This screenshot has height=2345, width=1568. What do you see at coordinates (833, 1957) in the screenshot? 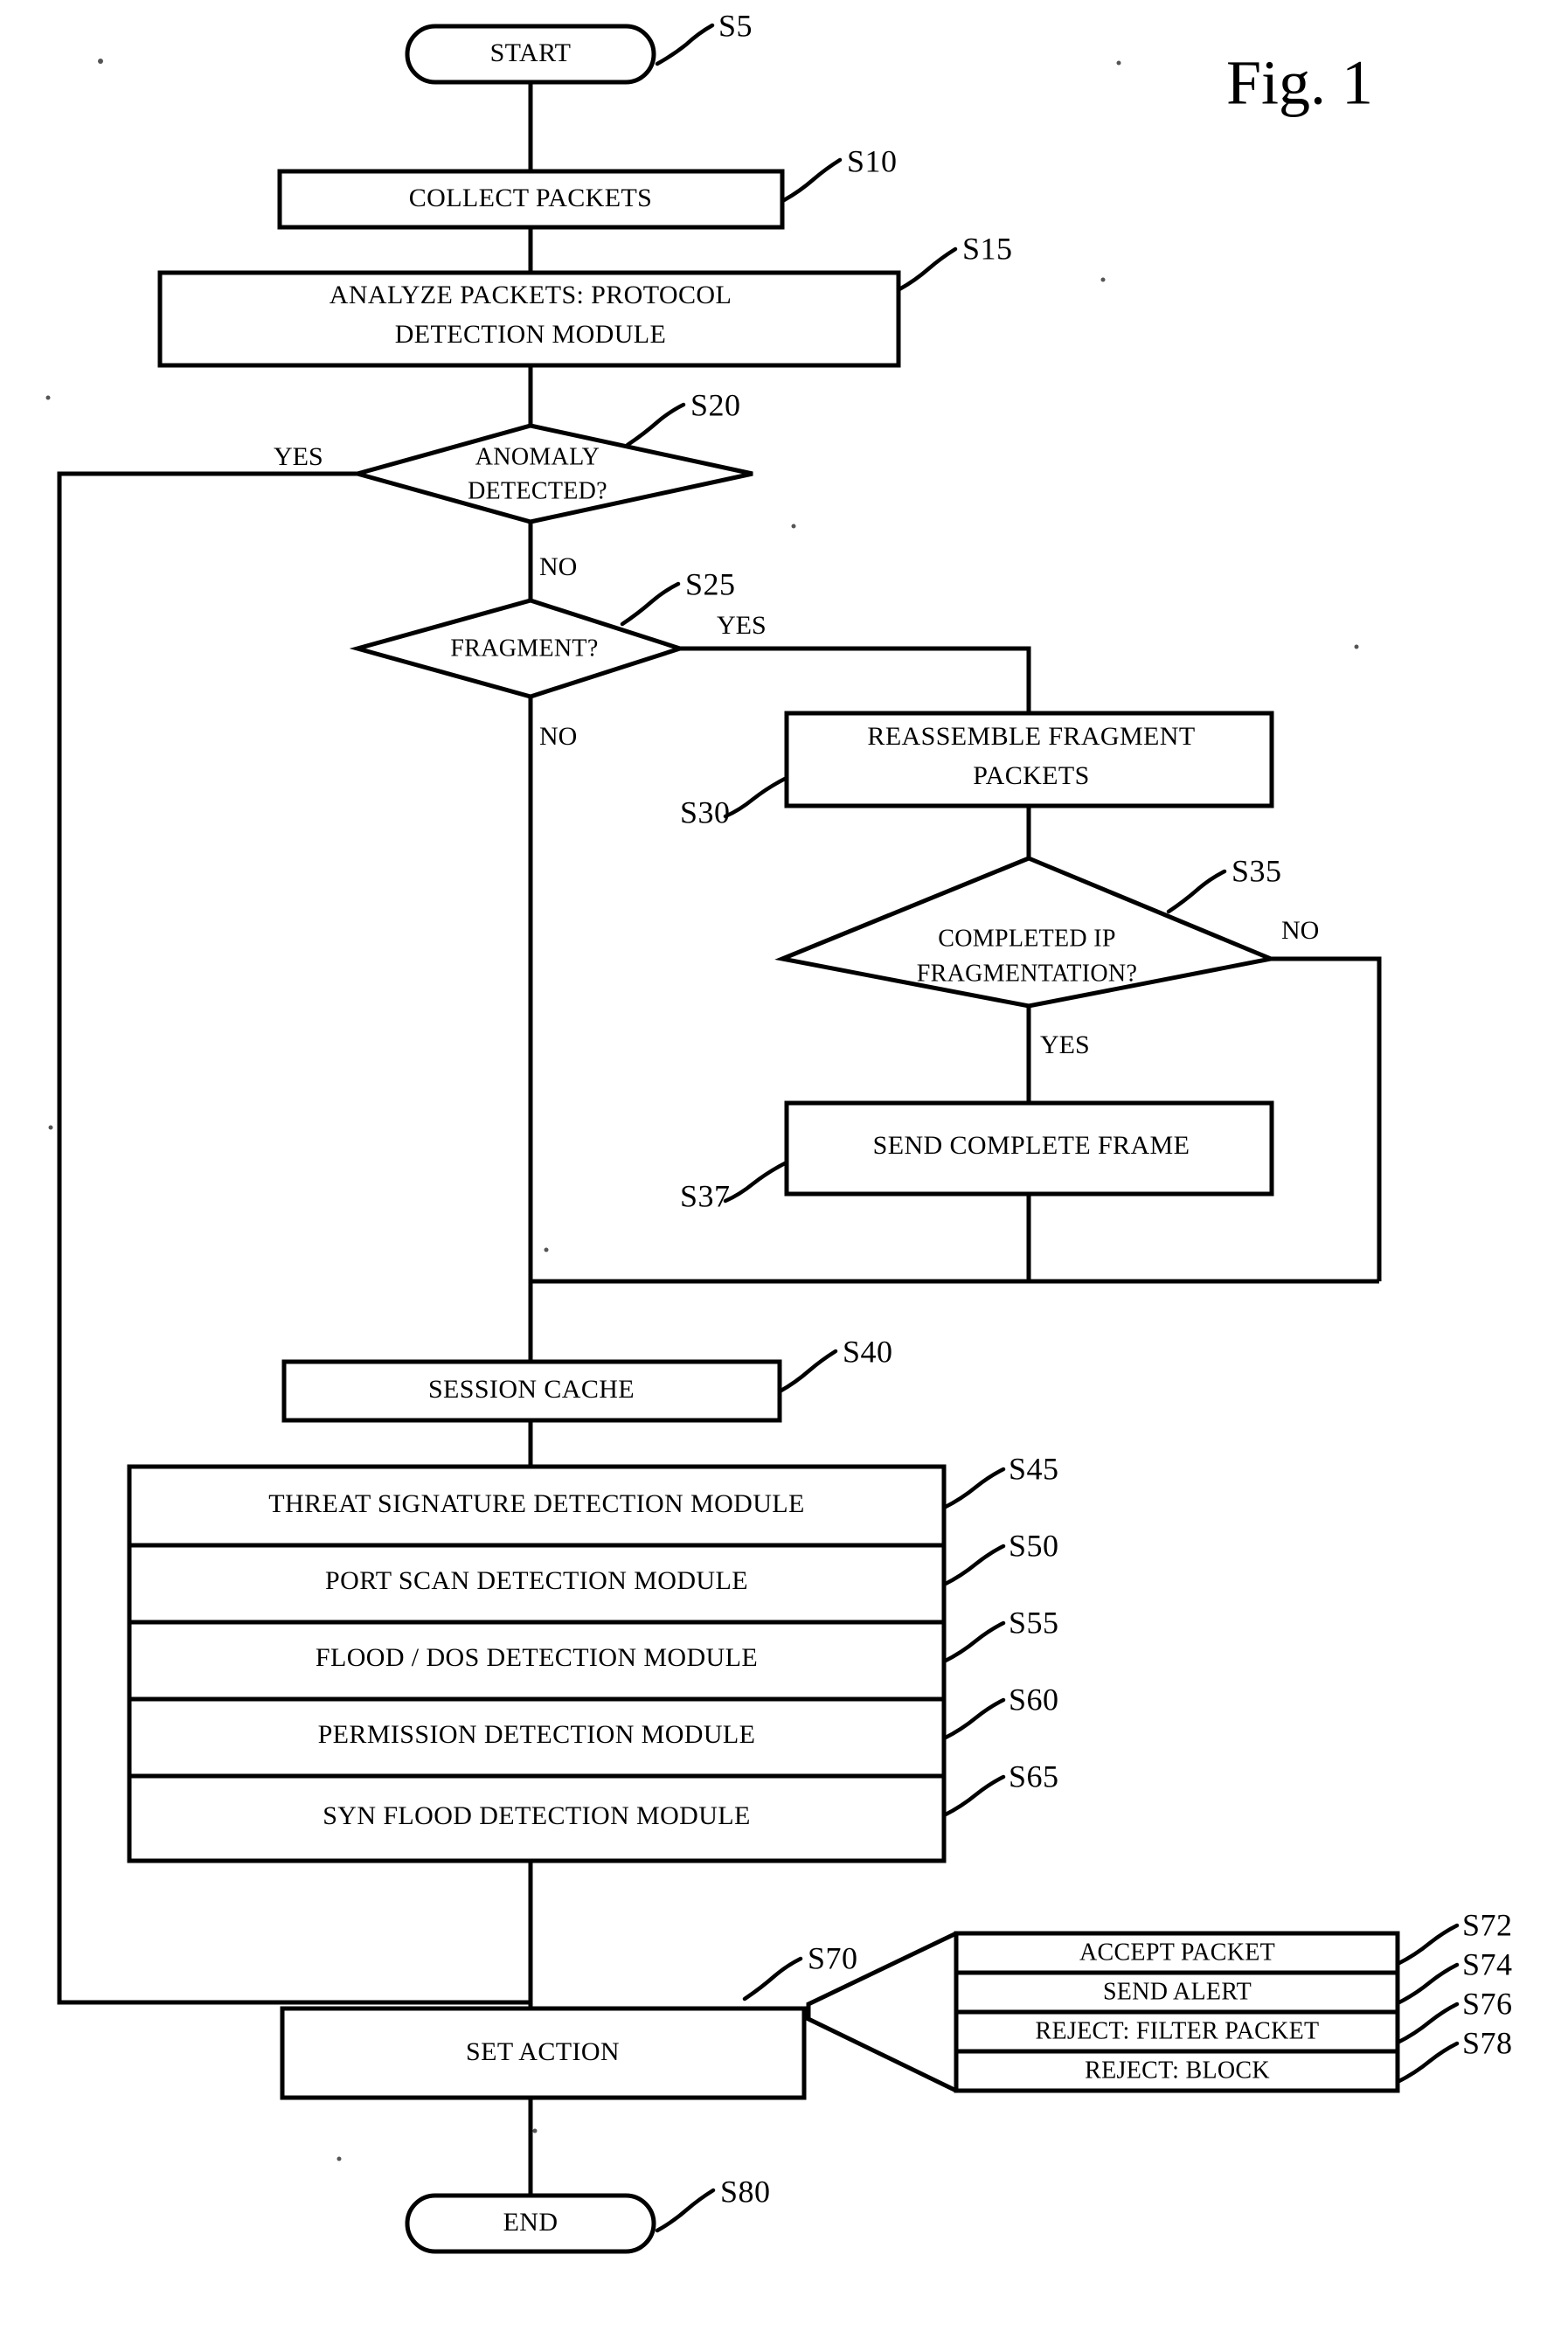
I see `ref-s70: S70` at bounding box center [833, 1957].